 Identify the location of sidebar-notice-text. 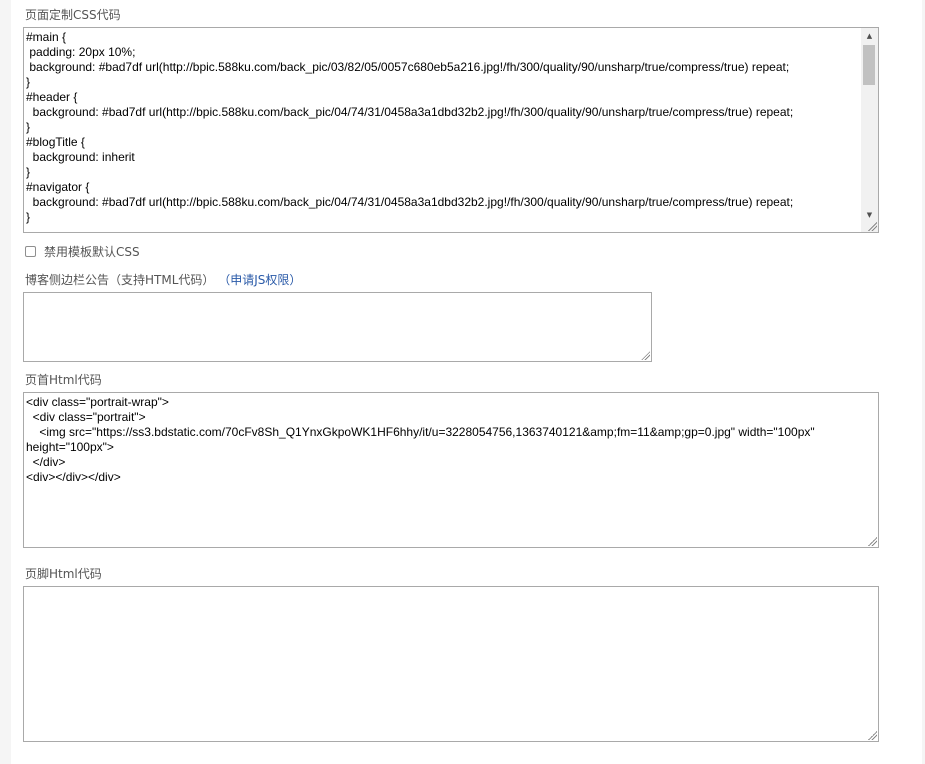
(337, 328).